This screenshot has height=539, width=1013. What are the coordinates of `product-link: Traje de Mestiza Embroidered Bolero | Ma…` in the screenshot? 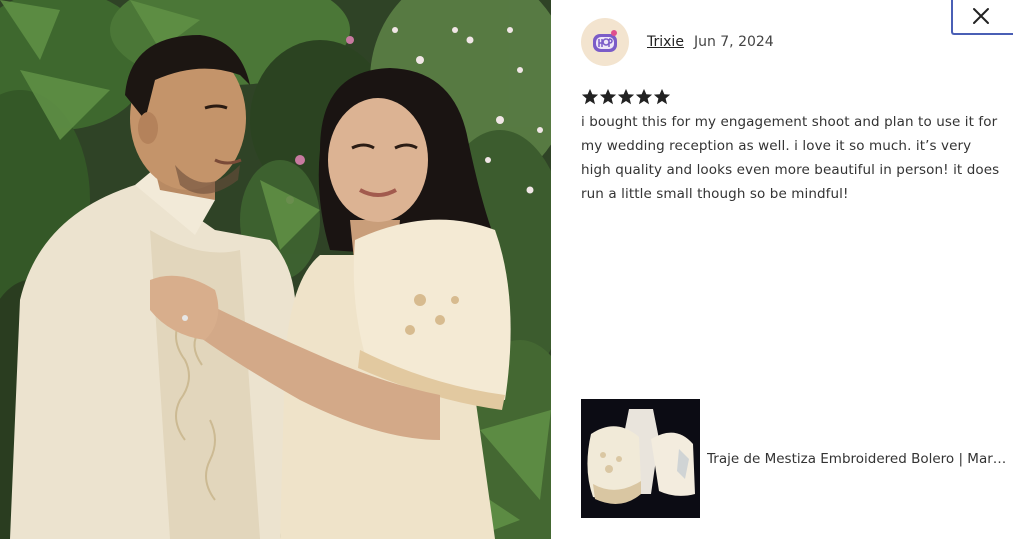 It's located at (794, 458).